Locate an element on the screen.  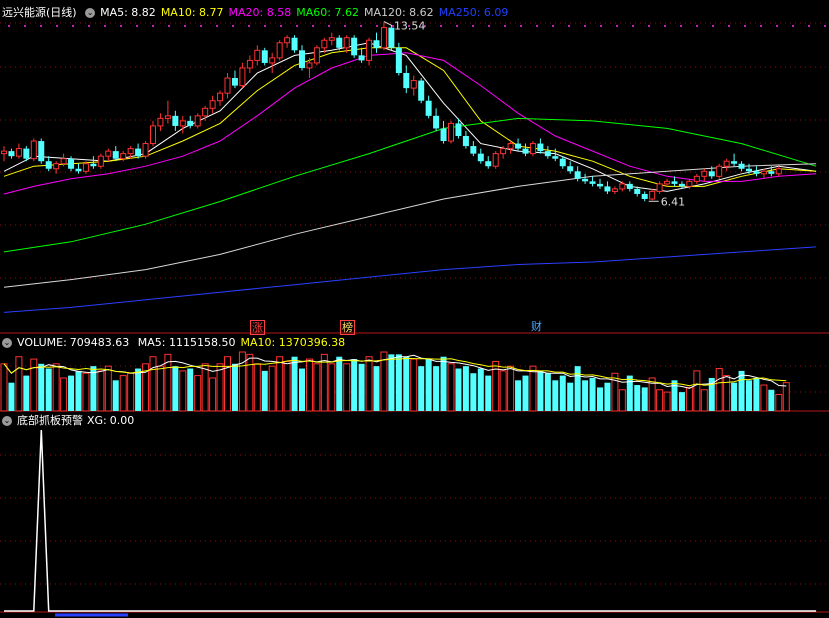
event-marker-rank: 榜 is located at coordinates (347, 327).